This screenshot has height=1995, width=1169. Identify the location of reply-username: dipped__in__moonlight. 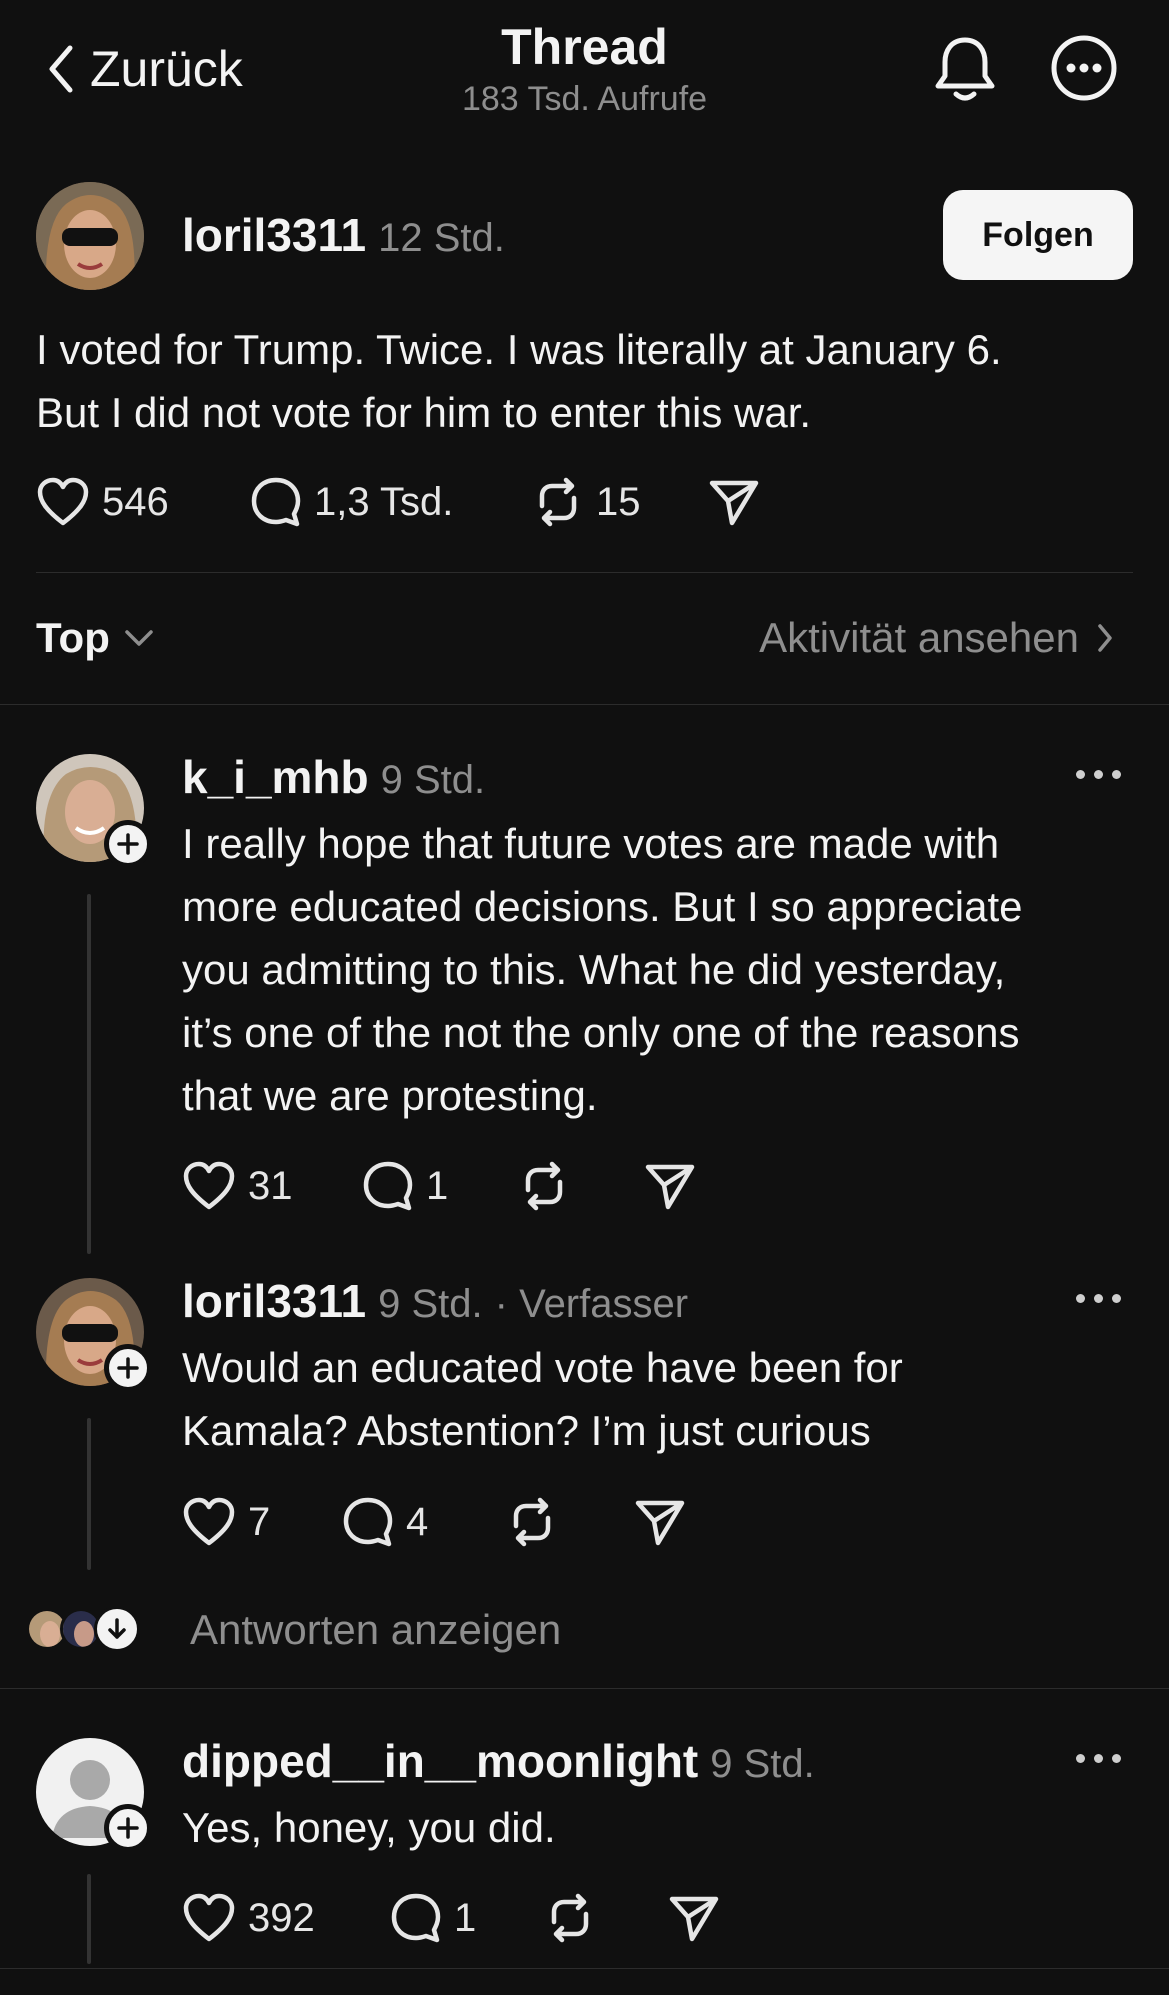
(440, 1761).